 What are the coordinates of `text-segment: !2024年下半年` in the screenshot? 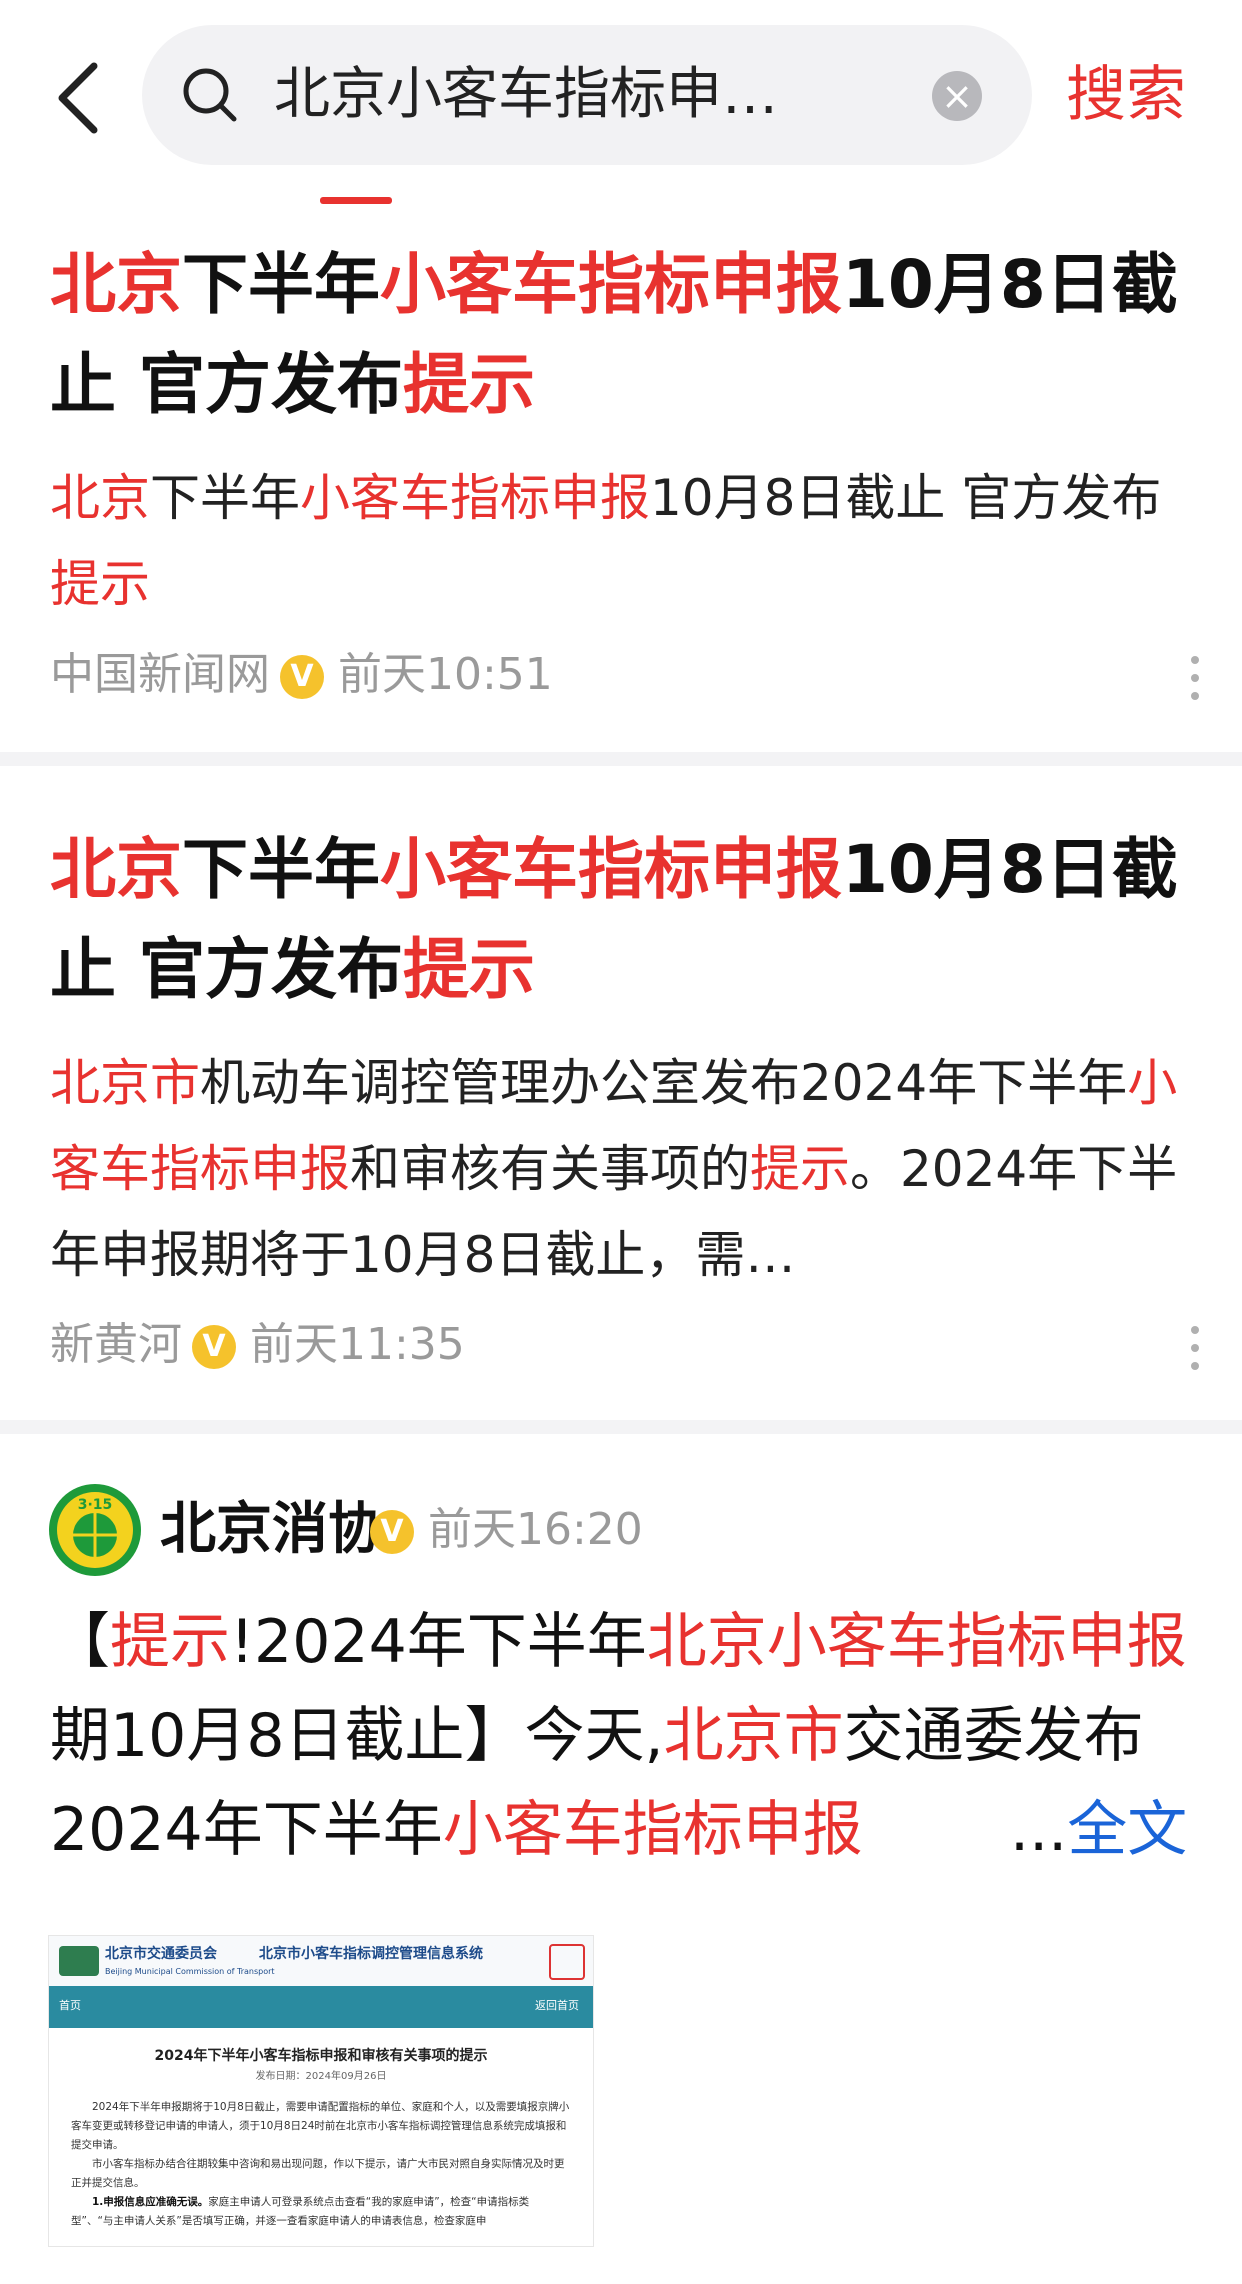 It's located at (438, 1642).